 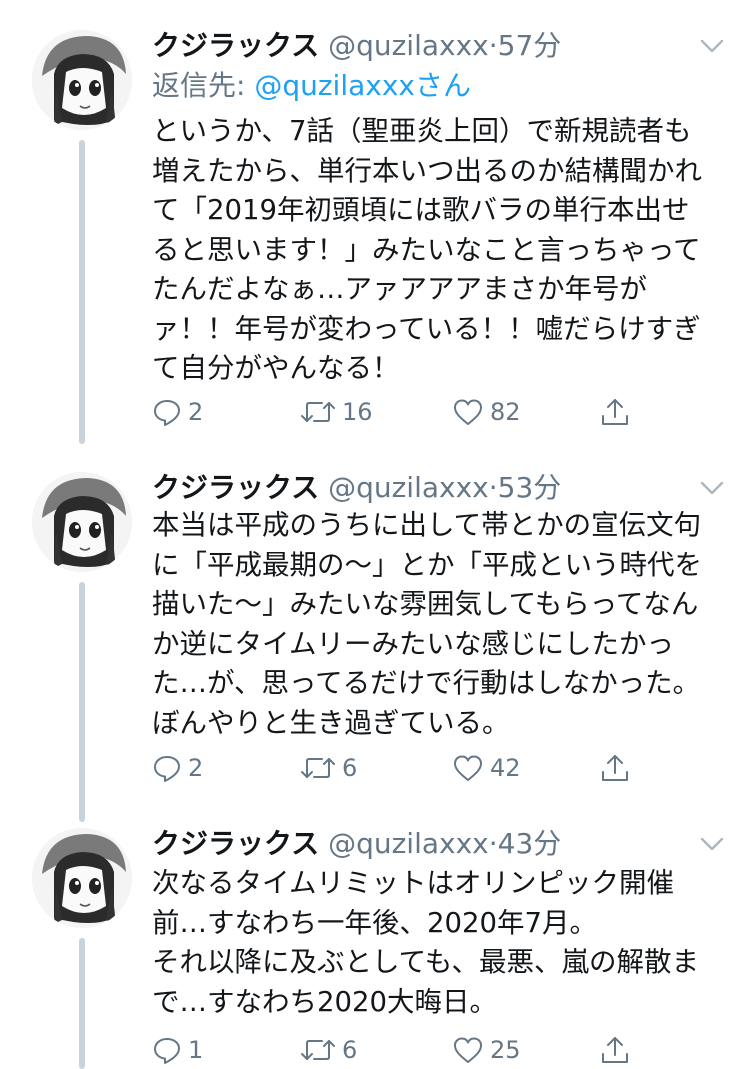 What do you see at coordinates (392, 412) in the screenshot?
I see `tweet-actions: 2 16 82` at bounding box center [392, 412].